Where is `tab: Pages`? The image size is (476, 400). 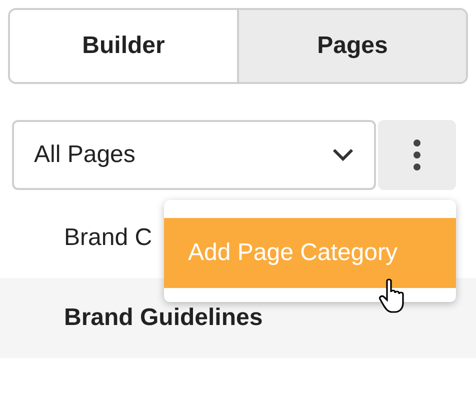
tab: Pages is located at coordinates (351, 46).